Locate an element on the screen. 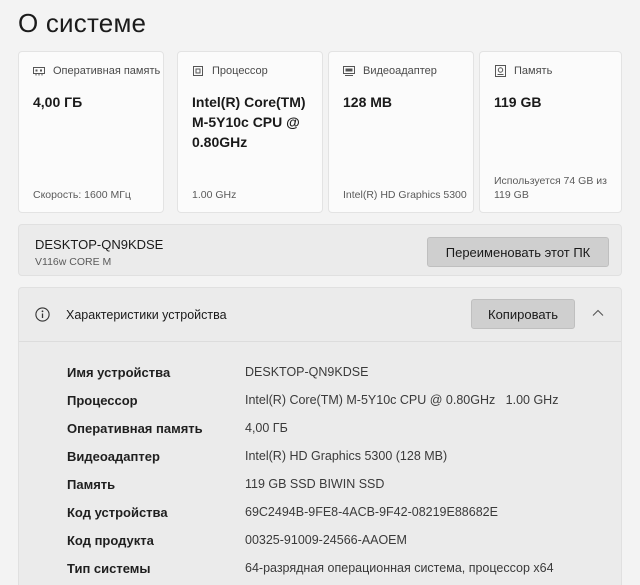 The image size is (640, 585). spec-label: Видеоадаптер is located at coordinates (113, 456).